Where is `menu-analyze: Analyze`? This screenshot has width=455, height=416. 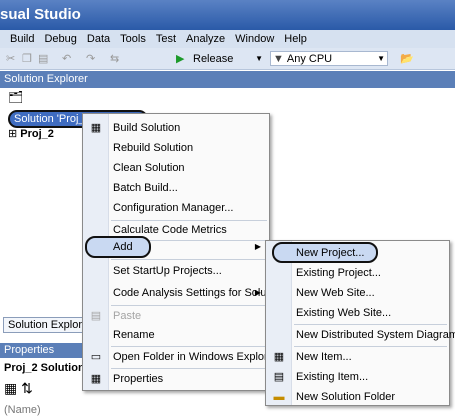
menu-analyze: Analyze is located at coordinates (205, 39).